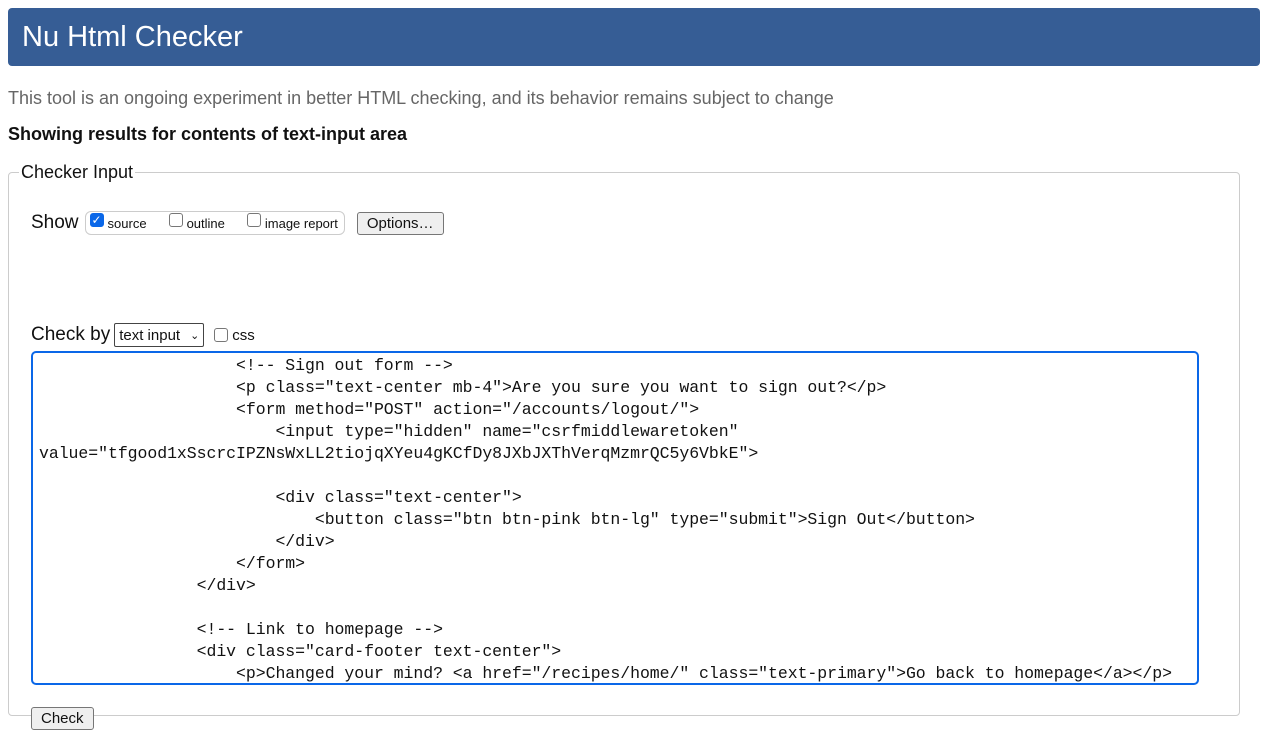  I want to click on chevron-down-icon: ⌄, so click(195, 335).